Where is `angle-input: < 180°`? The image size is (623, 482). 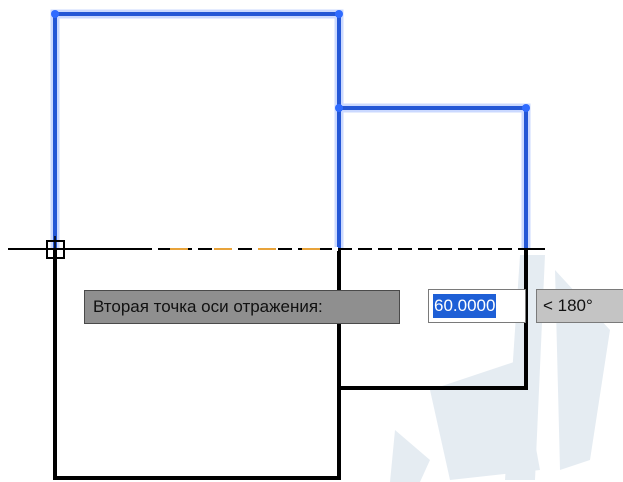
angle-input: < 180° is located at coordinates (579, 306).